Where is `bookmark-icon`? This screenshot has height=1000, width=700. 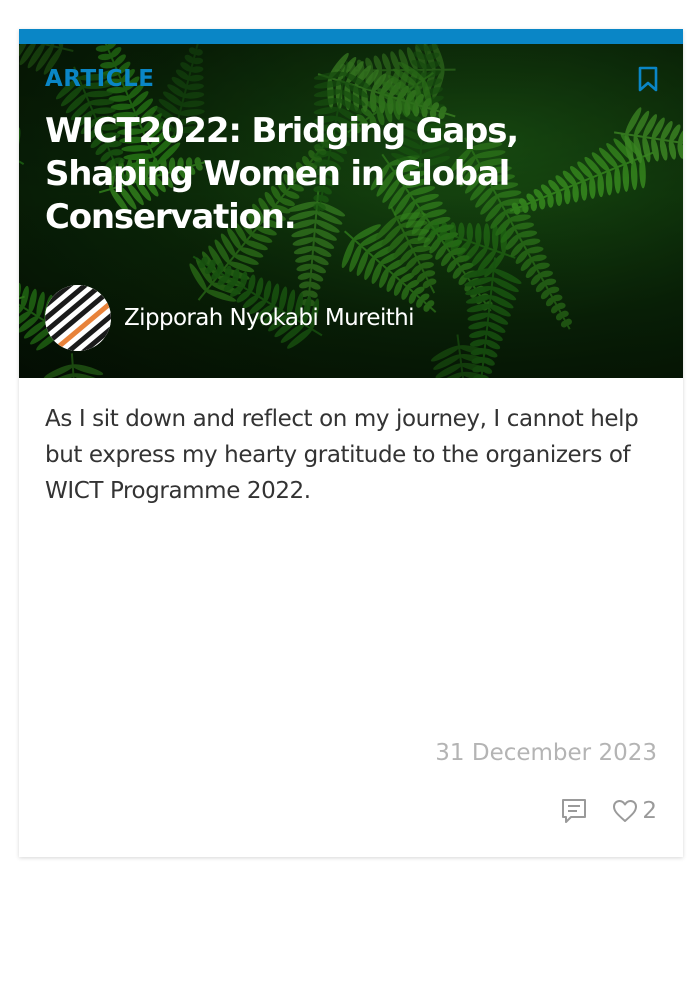 bookmark-icon is located at coordinates (648, 79).